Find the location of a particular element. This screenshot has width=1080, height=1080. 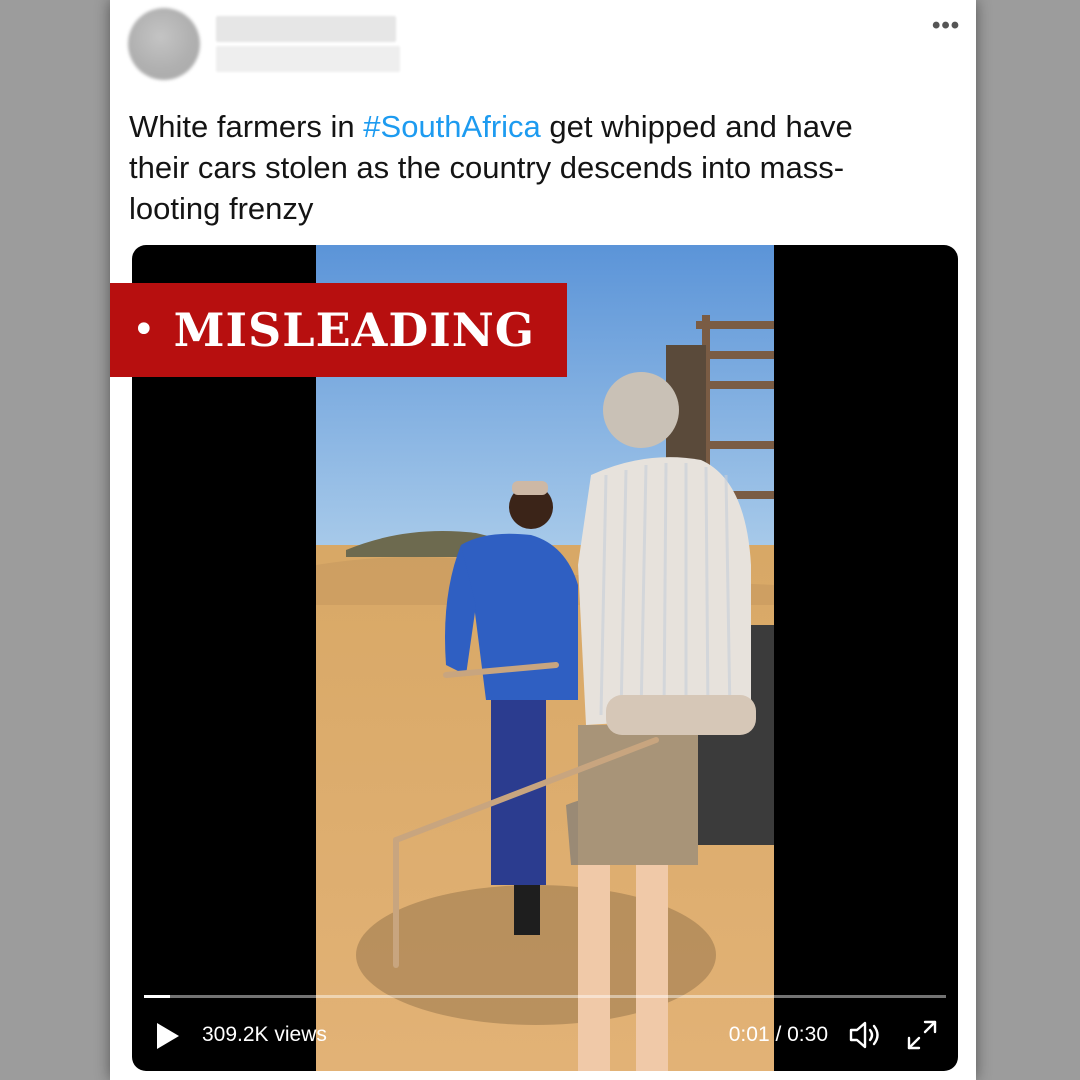

handle-redacted is located at coordinates (308, 59).